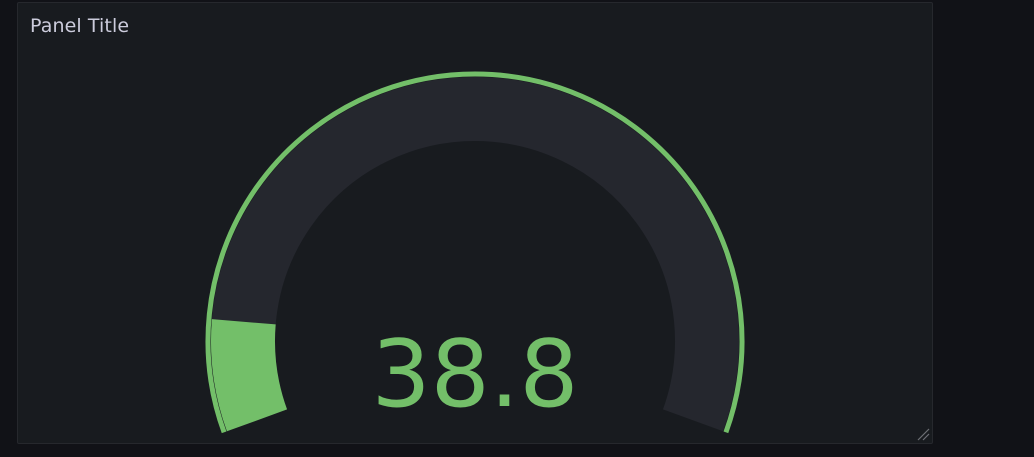  What do you see at coordinates (249, 375) in the screenshot?
I see `gauge-value-arc` at bounding box center [249, 375].